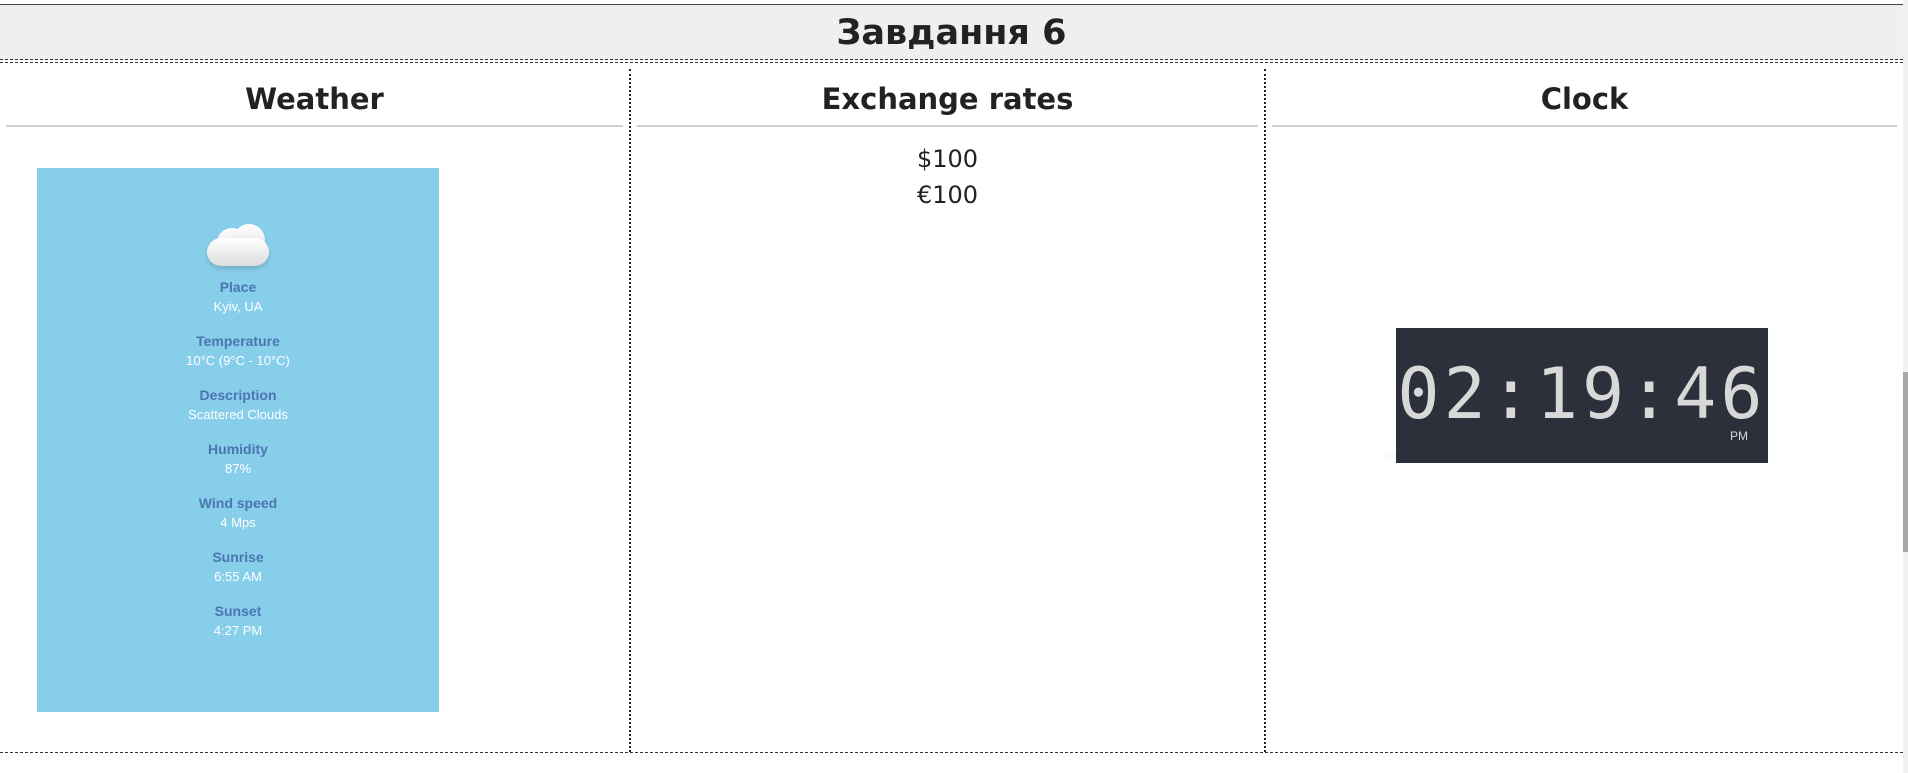  I want to click on weather-field-sunset: Sunset 4:27 PM, so click(238, 621).